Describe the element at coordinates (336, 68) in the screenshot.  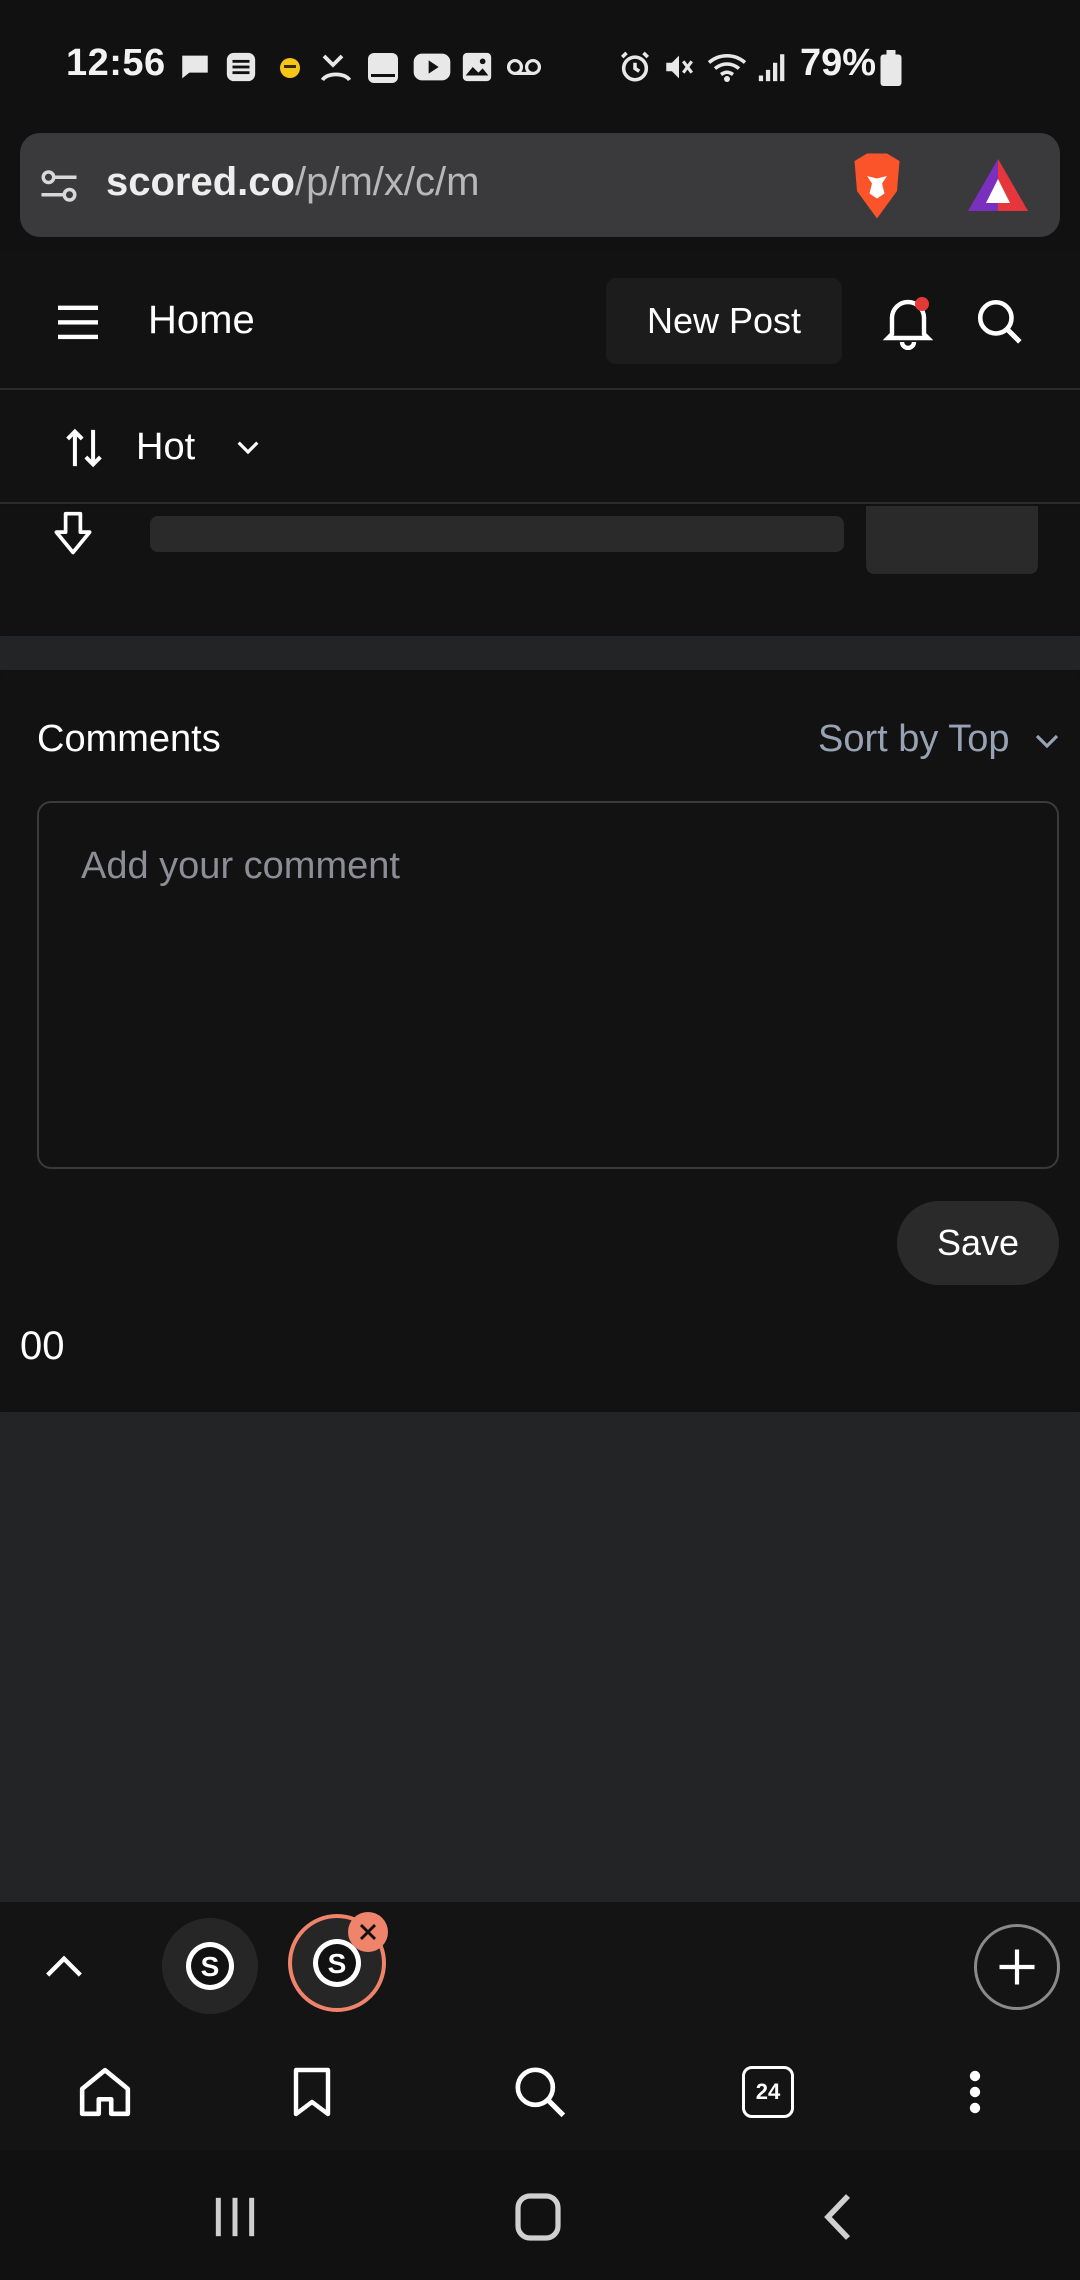
I see `call-forward-icon` at that location.